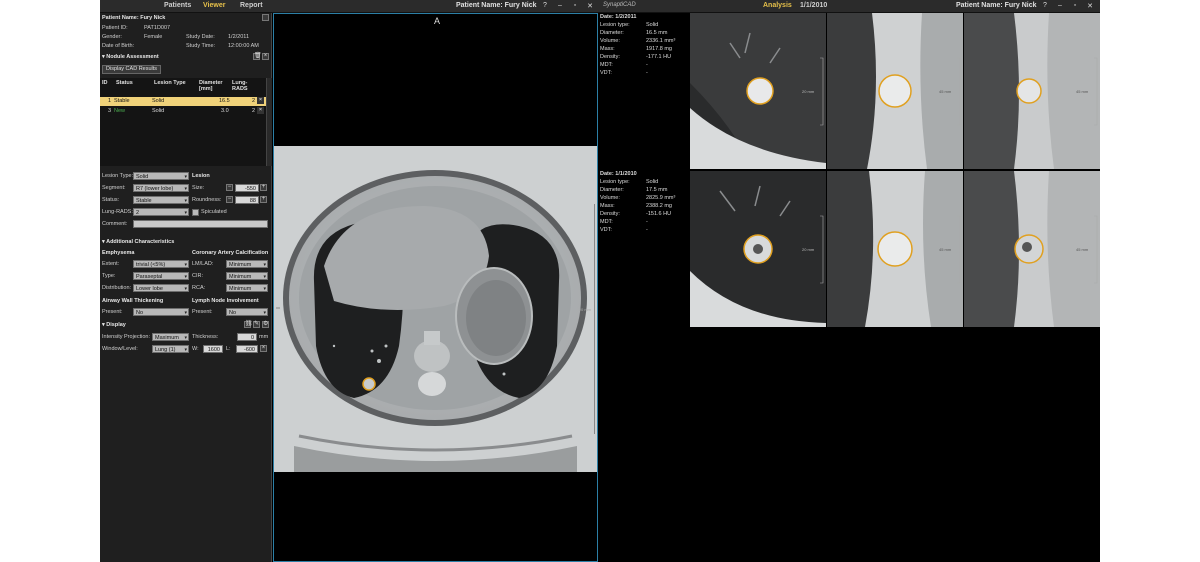 This screenshot has height=562, width=1200. I want to click on close-icon: ×, so click(265, 56).